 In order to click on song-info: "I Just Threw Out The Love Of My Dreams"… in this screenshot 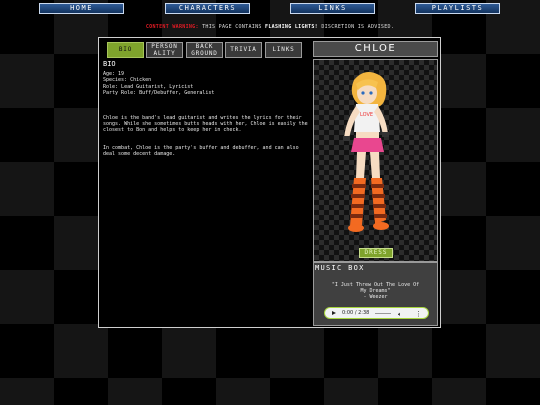, I will do `click(375, 291)`.